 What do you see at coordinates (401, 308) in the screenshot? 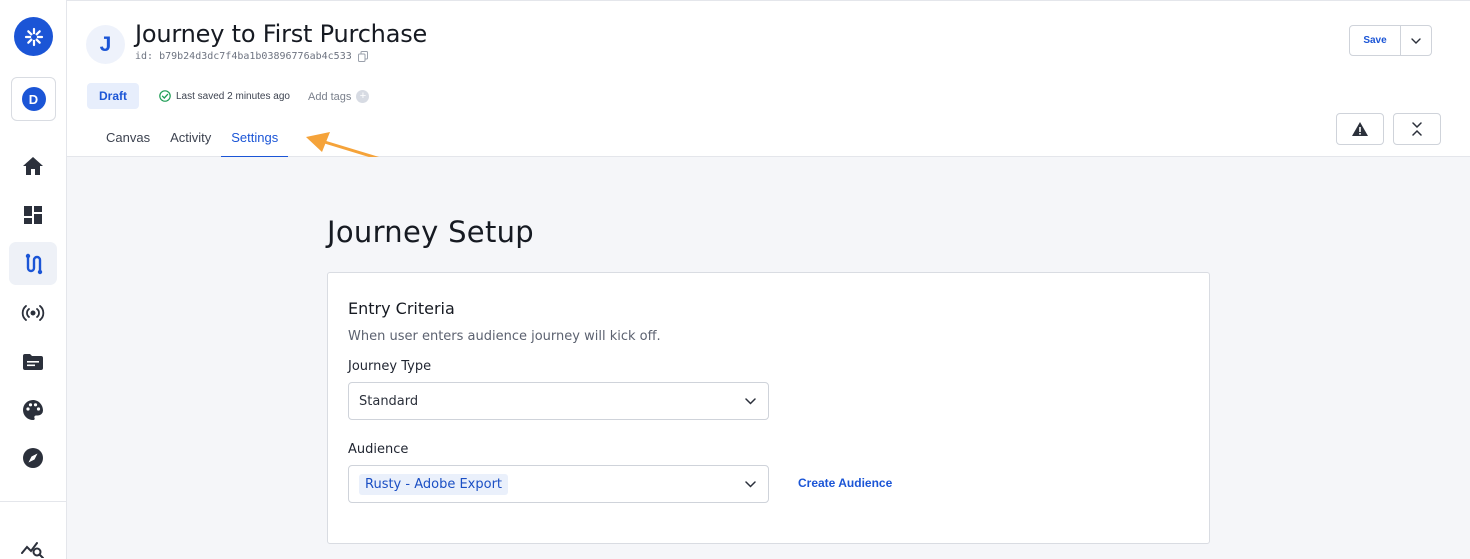
I see `card-title: Entry Criteria` at bounding box center [401, 308].